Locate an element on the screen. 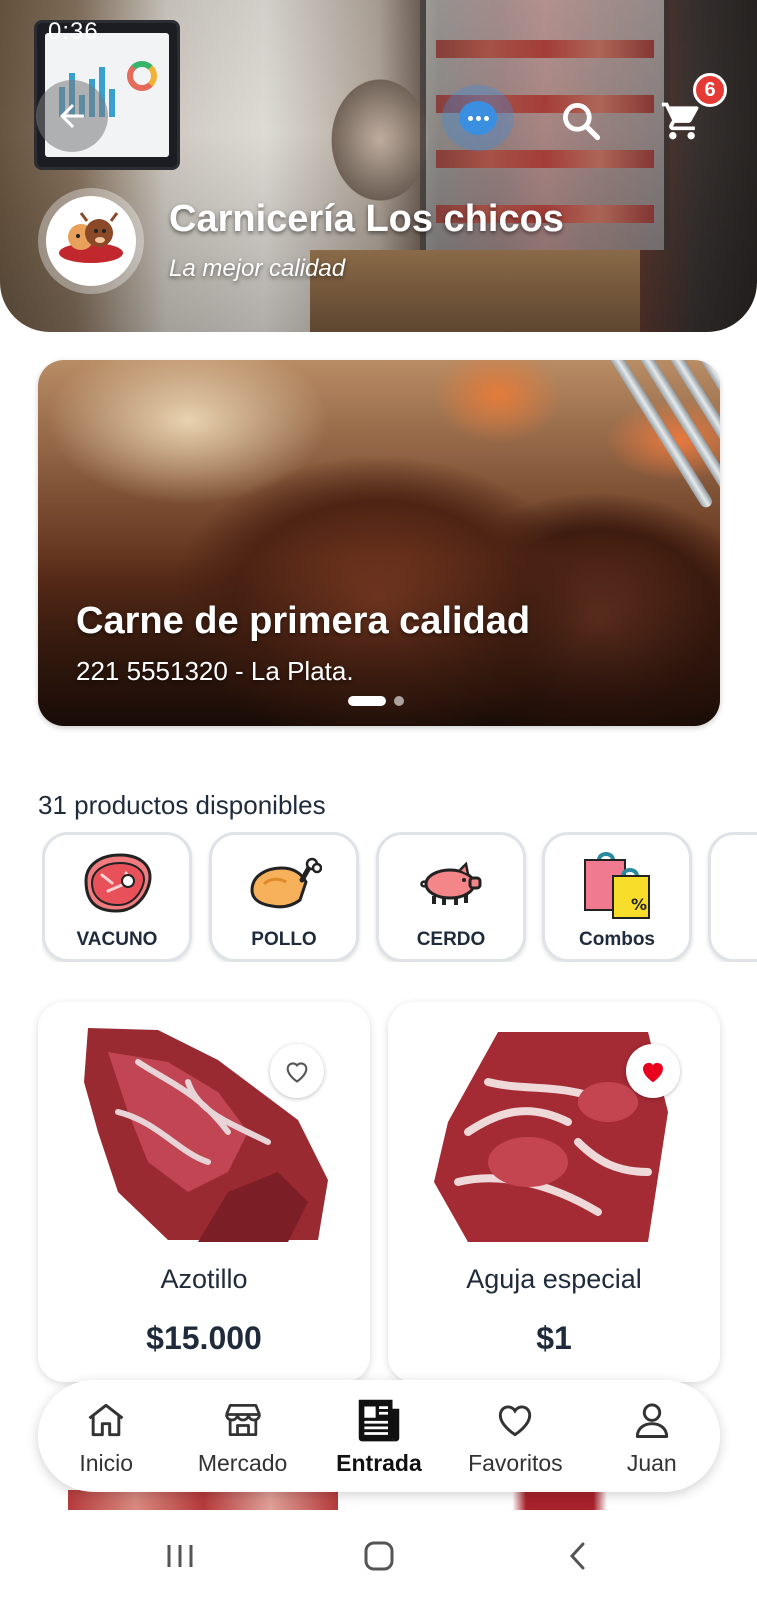  background-counter is located at coordinates (475, 291).